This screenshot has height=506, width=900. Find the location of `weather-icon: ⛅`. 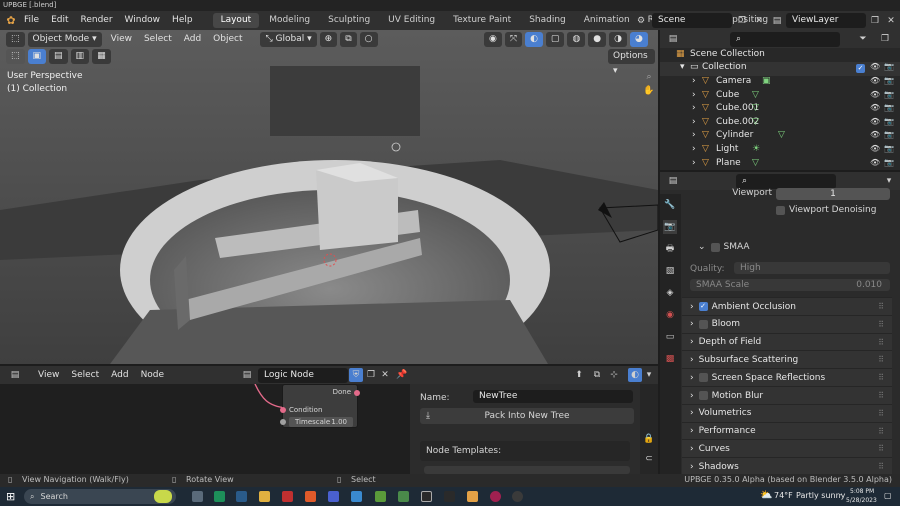

weather-icon: ⛅ is located at coordinates (766, 495).